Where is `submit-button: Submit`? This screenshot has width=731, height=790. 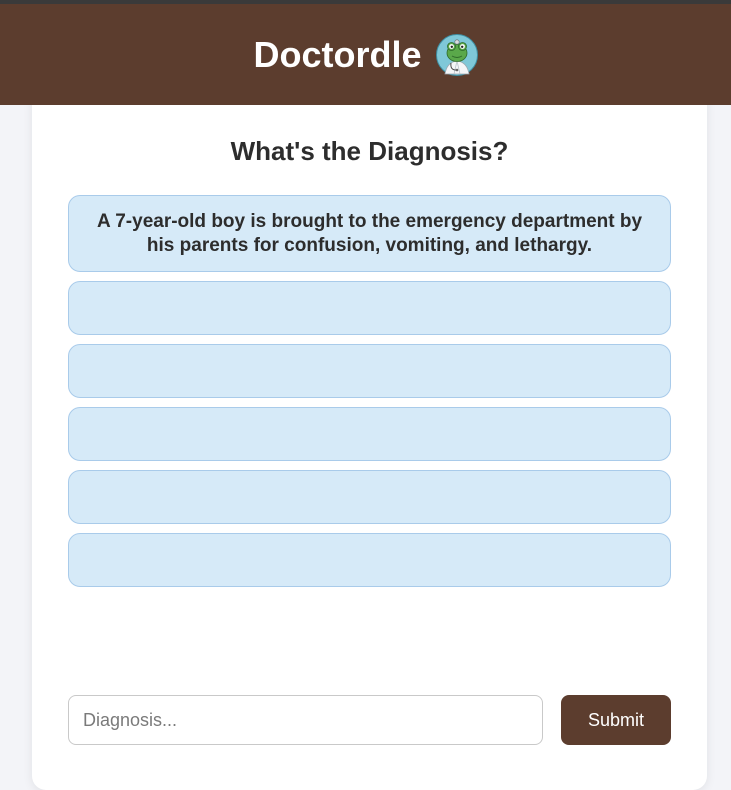
submit-button: Submit is located at coordinates (616, 720).